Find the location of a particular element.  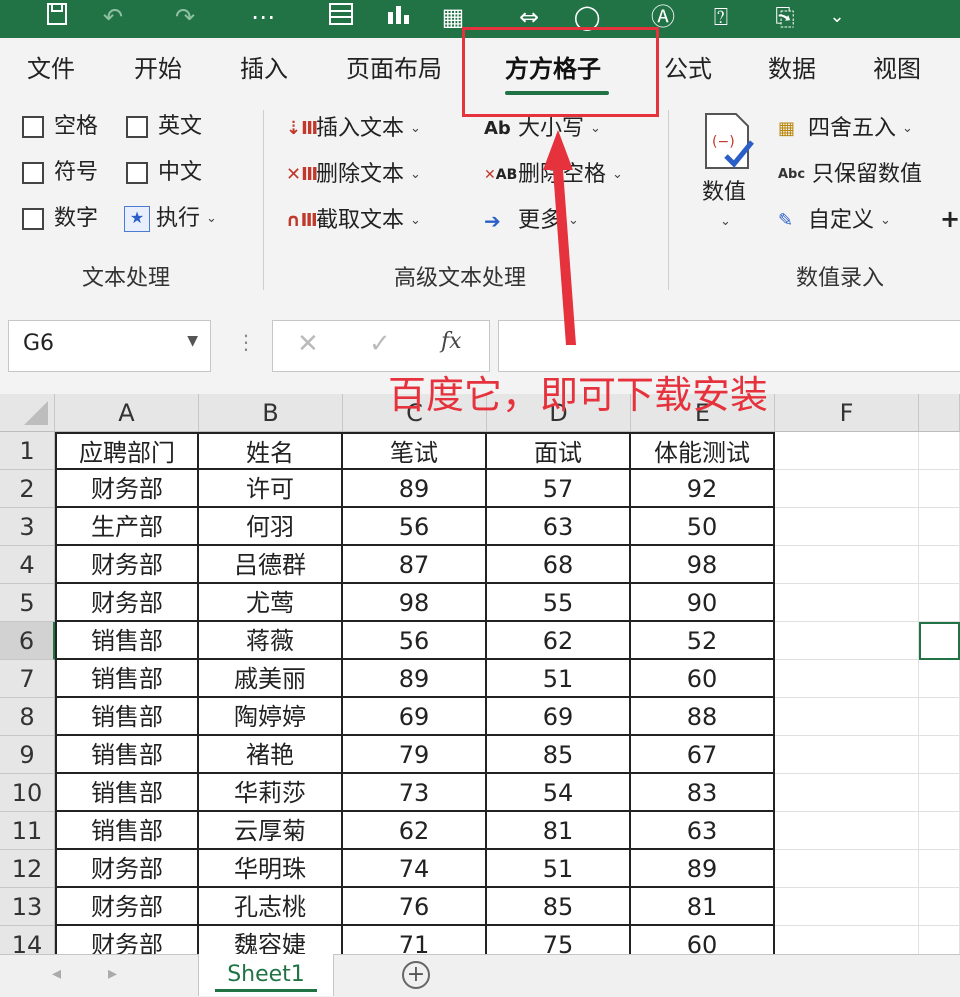

arrow-shape is located at coordinates (559, 237).